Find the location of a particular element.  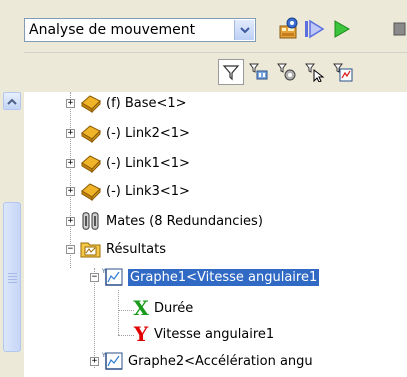

filter-icon is located at coordinates (231, 73).